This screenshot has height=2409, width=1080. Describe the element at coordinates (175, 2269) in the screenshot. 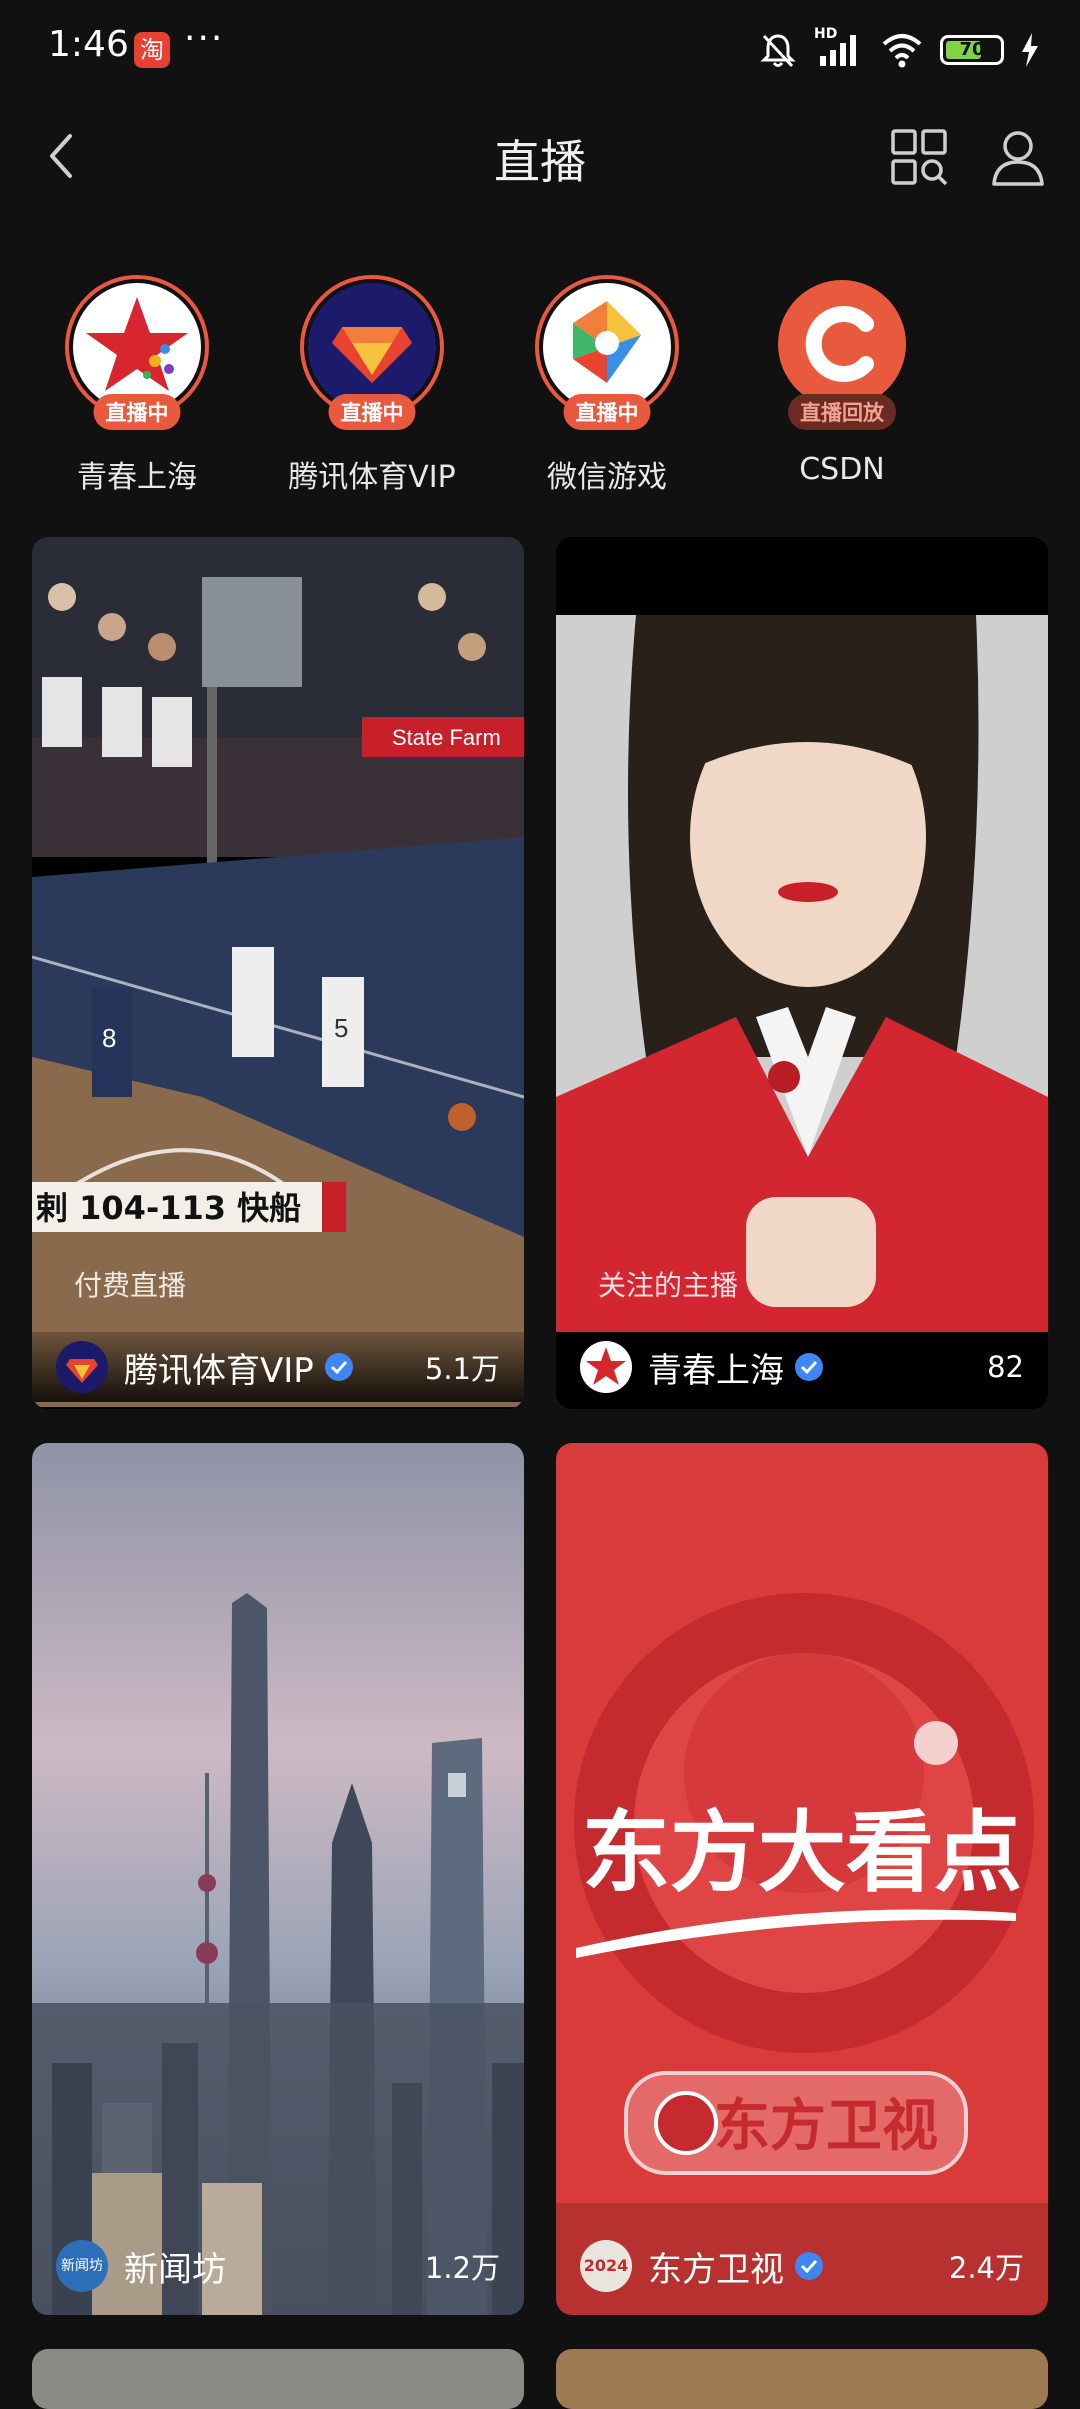

I see `author-name: 新闻坊` at that location.